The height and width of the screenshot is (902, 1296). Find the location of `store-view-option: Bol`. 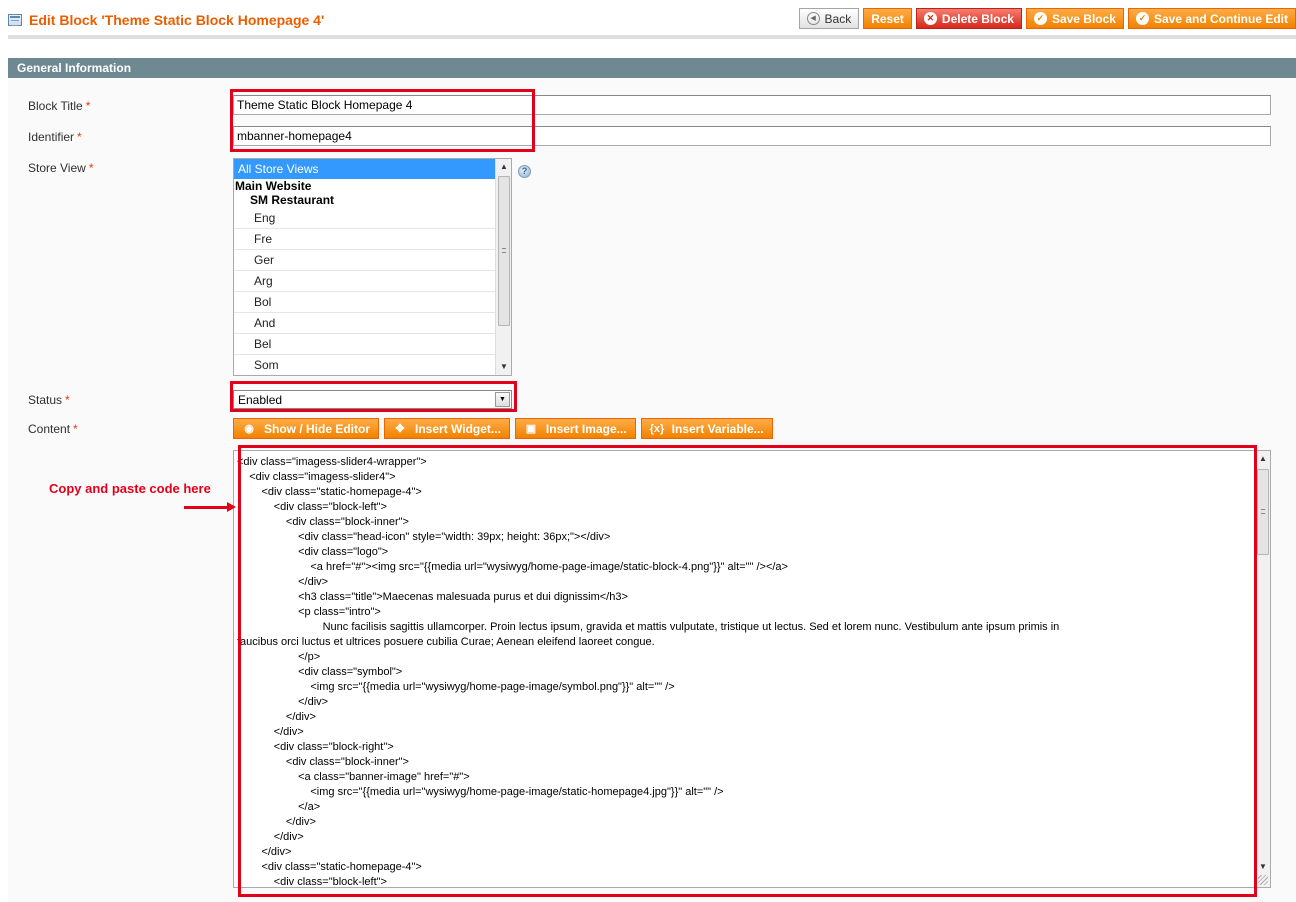

store-view-option: Bol is located at coordinates (365, 302).